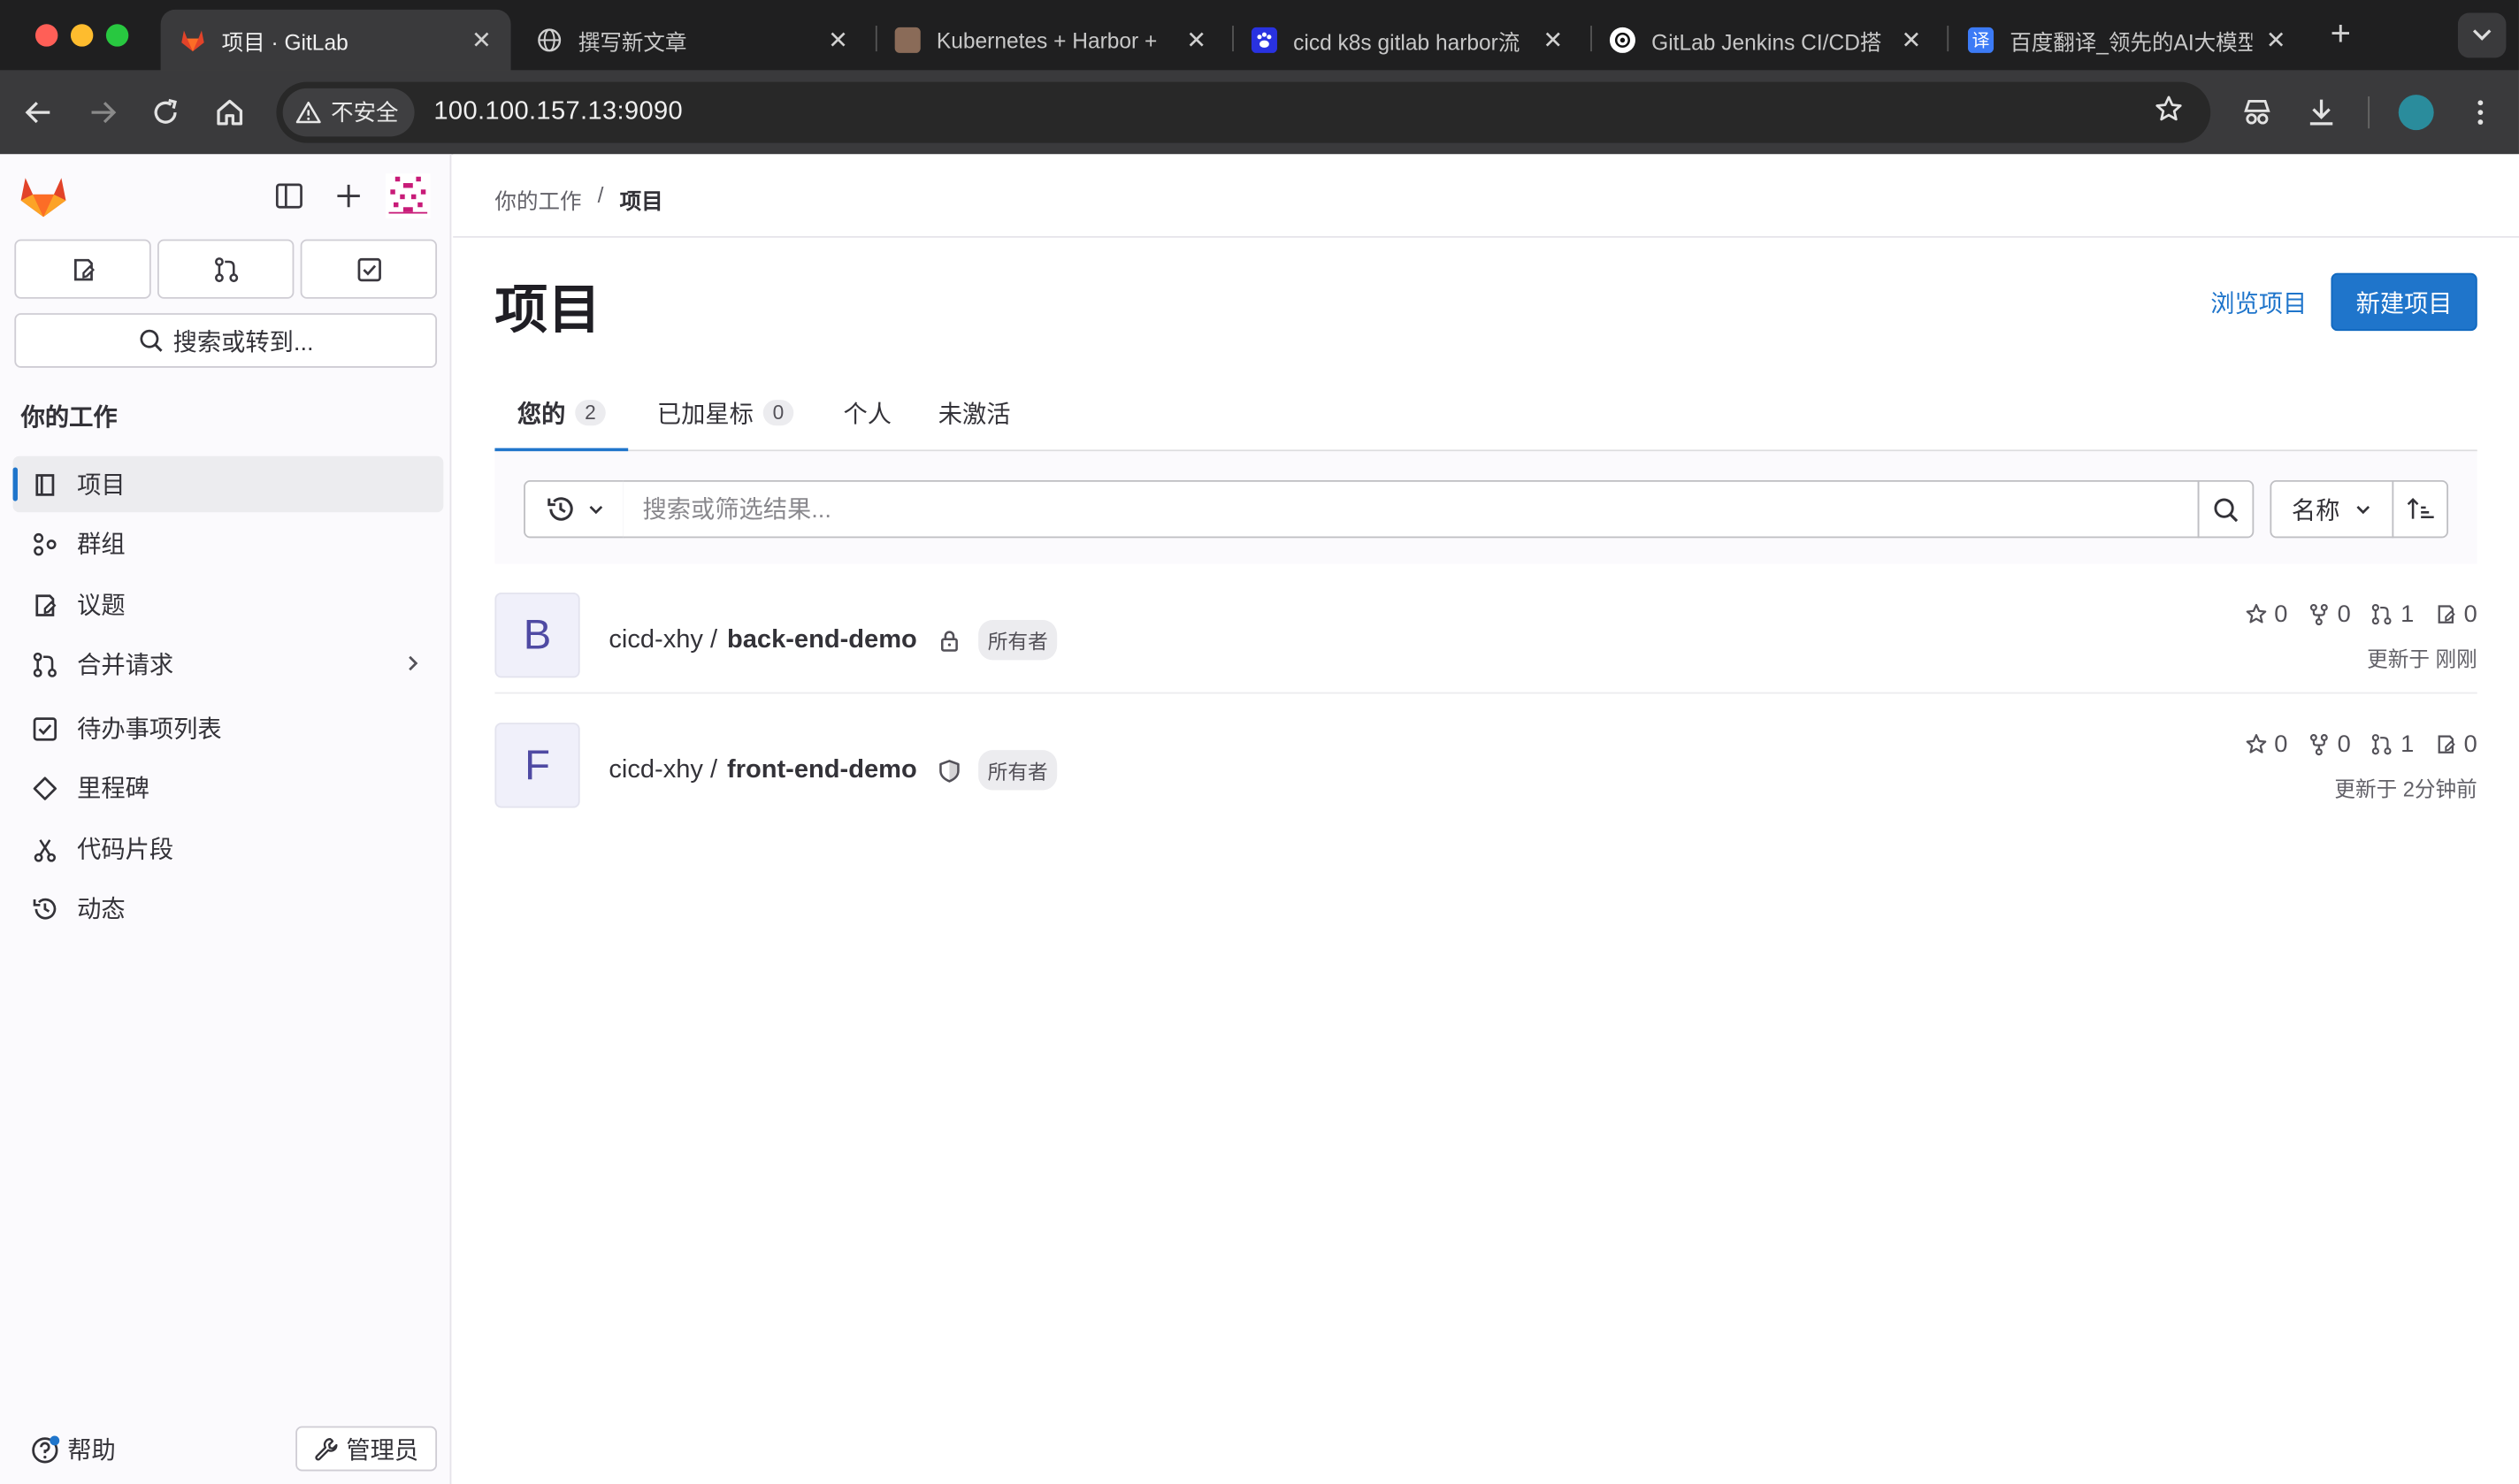 This screenshot has width=2519, height=1484. What do you see at coordinates (561, 414) in the screenshot?
I see `tab-yours: 您的 2` at bounding box center [561, 414].